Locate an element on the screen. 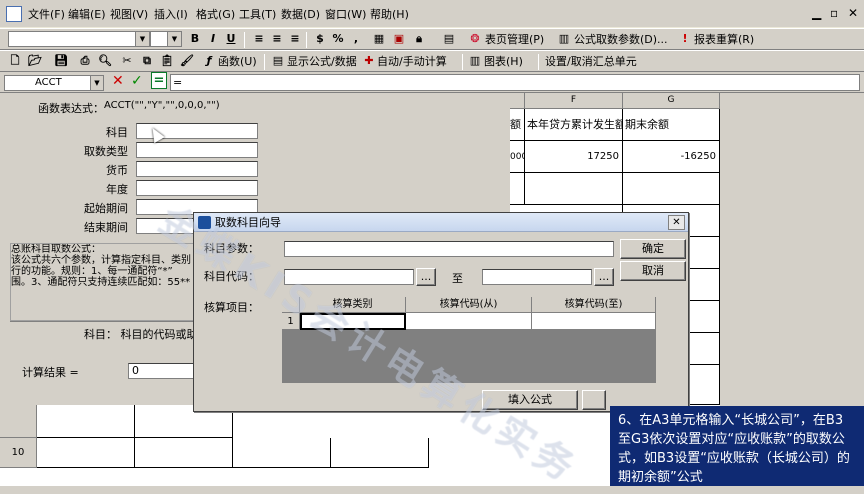 This screenshot has height=494, width=864. align-right-icon: ≡ is located at coordinates (295, 39).